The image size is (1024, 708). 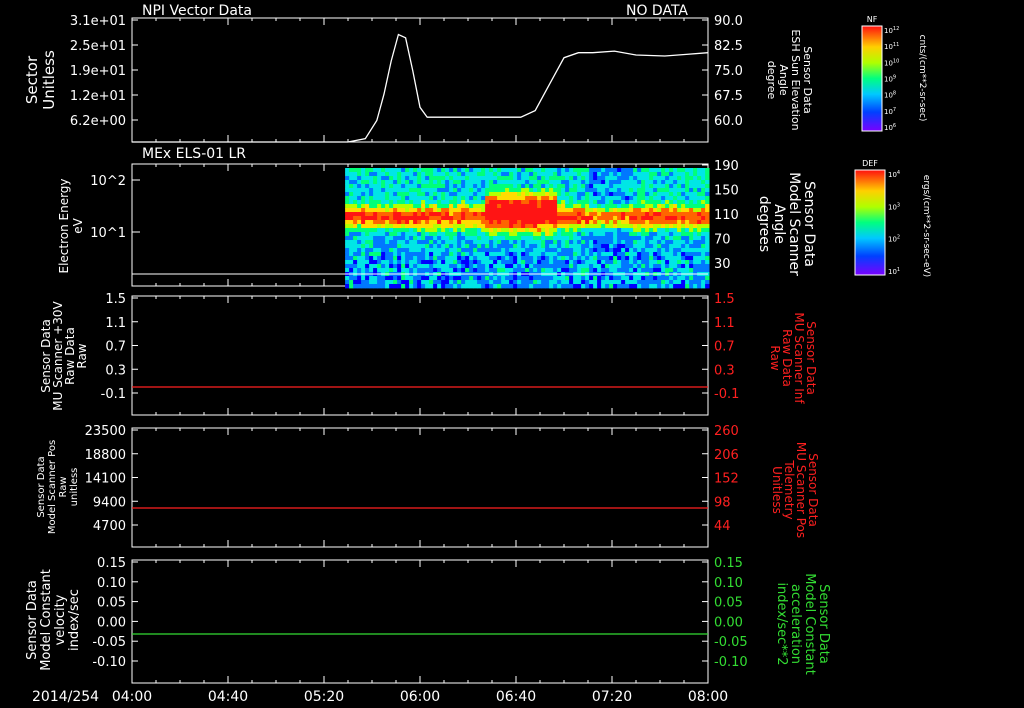 What do you see at coordinates (870, 222) in the screenshot?
I see `colorbar-def-gradient` at bounding box center [870, 222].